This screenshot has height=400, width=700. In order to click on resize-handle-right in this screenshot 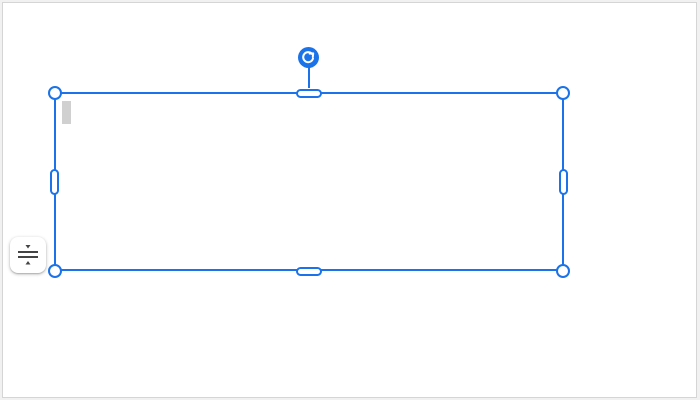, I will do `click(563, 182)`.